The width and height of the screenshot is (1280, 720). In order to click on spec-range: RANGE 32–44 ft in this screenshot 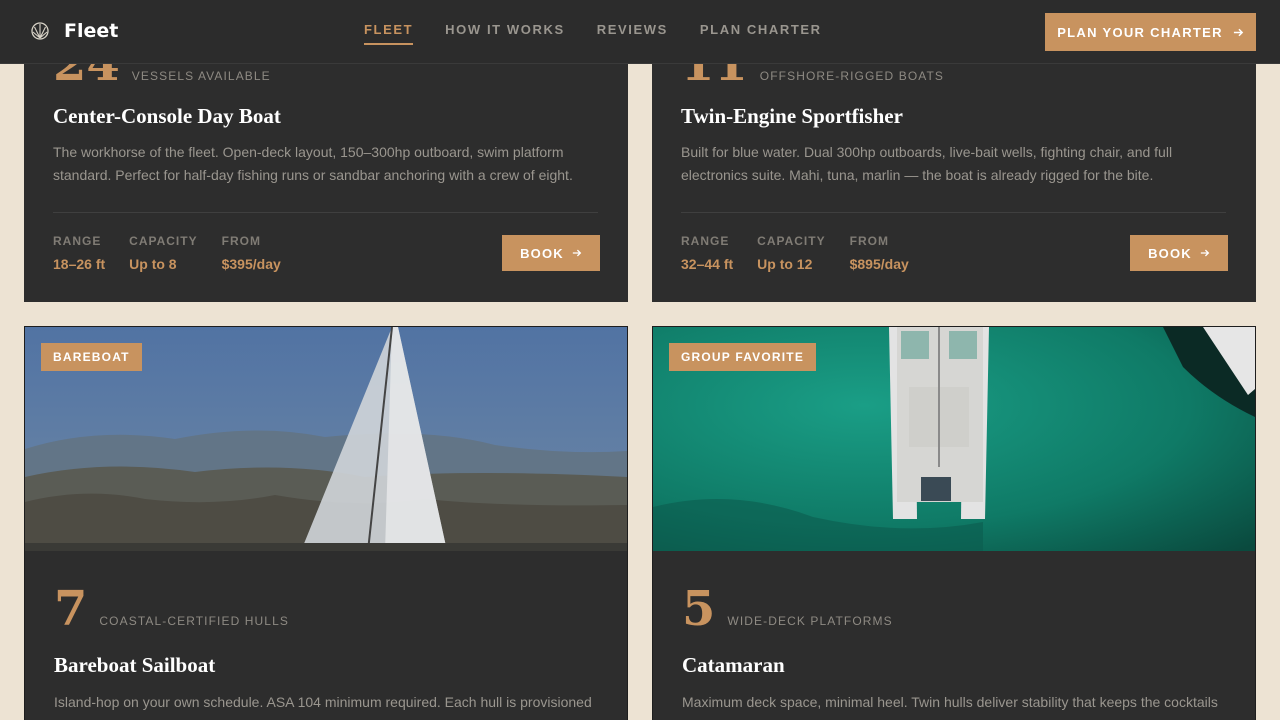, I will do `click(707, 253)`.